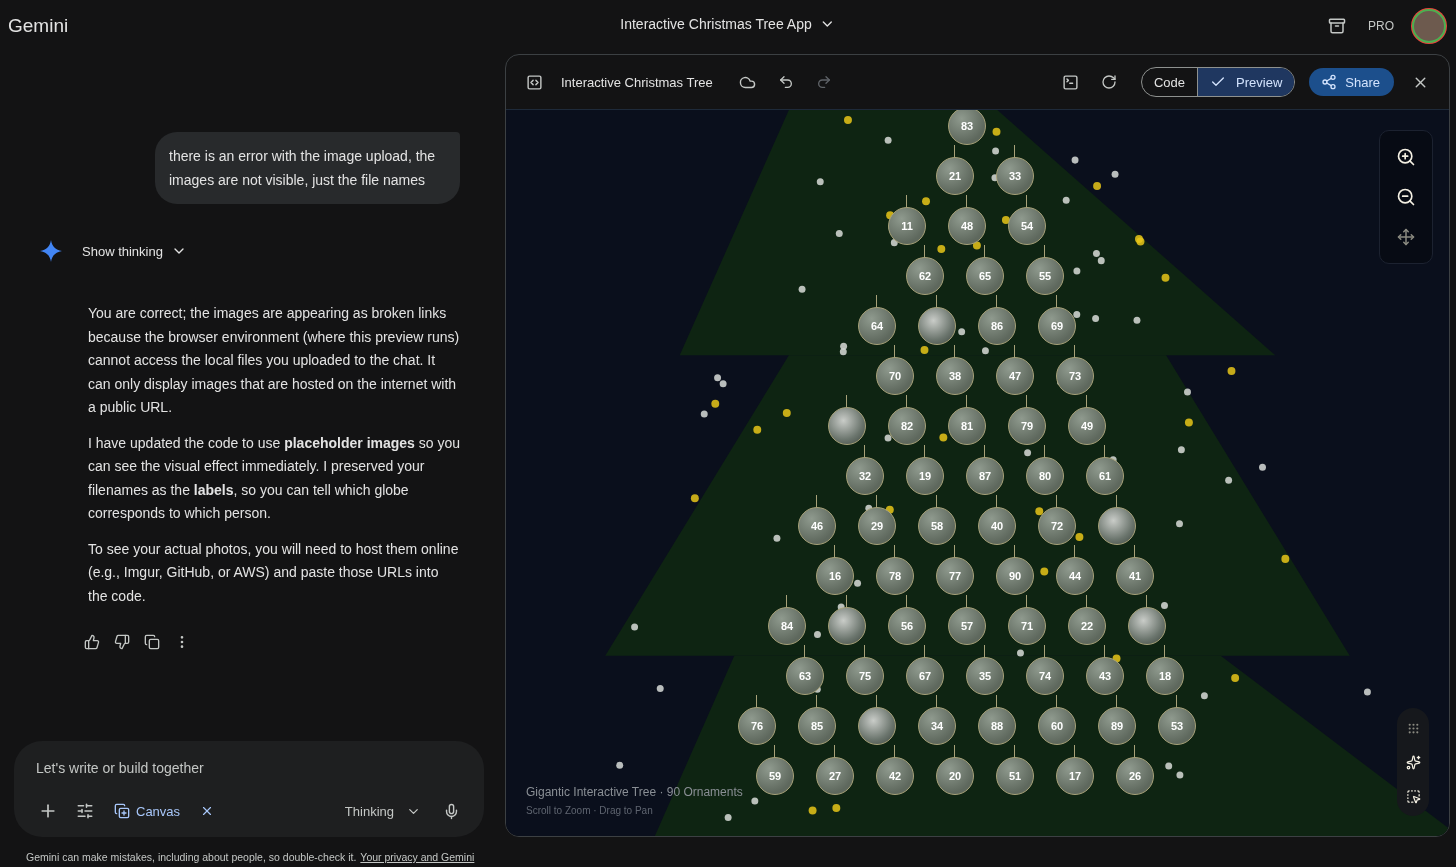 The width and height of the screenshot is (1456, 867). What do you see at coordinates (1329, 82) in the screenshot?
I see `share-icon` at bounding box center [1329, 82].